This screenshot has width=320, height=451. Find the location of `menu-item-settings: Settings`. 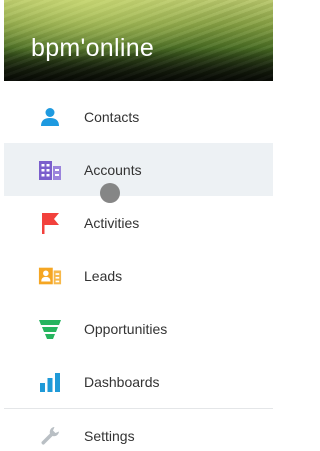

menu-item-settings: Settings is located at coordinates (138, 430).